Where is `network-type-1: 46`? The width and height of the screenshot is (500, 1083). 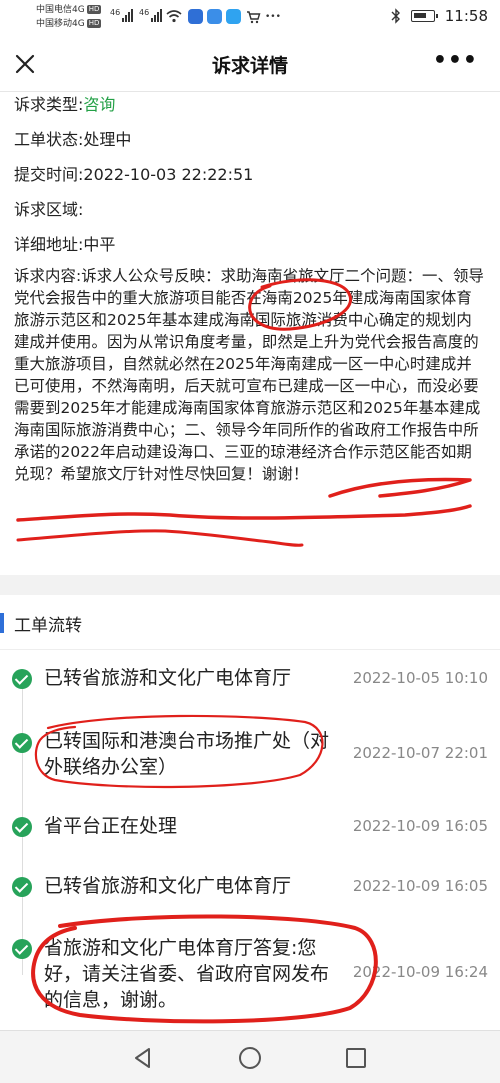
network-type-1: 46 is located at coordinates (115, 12).